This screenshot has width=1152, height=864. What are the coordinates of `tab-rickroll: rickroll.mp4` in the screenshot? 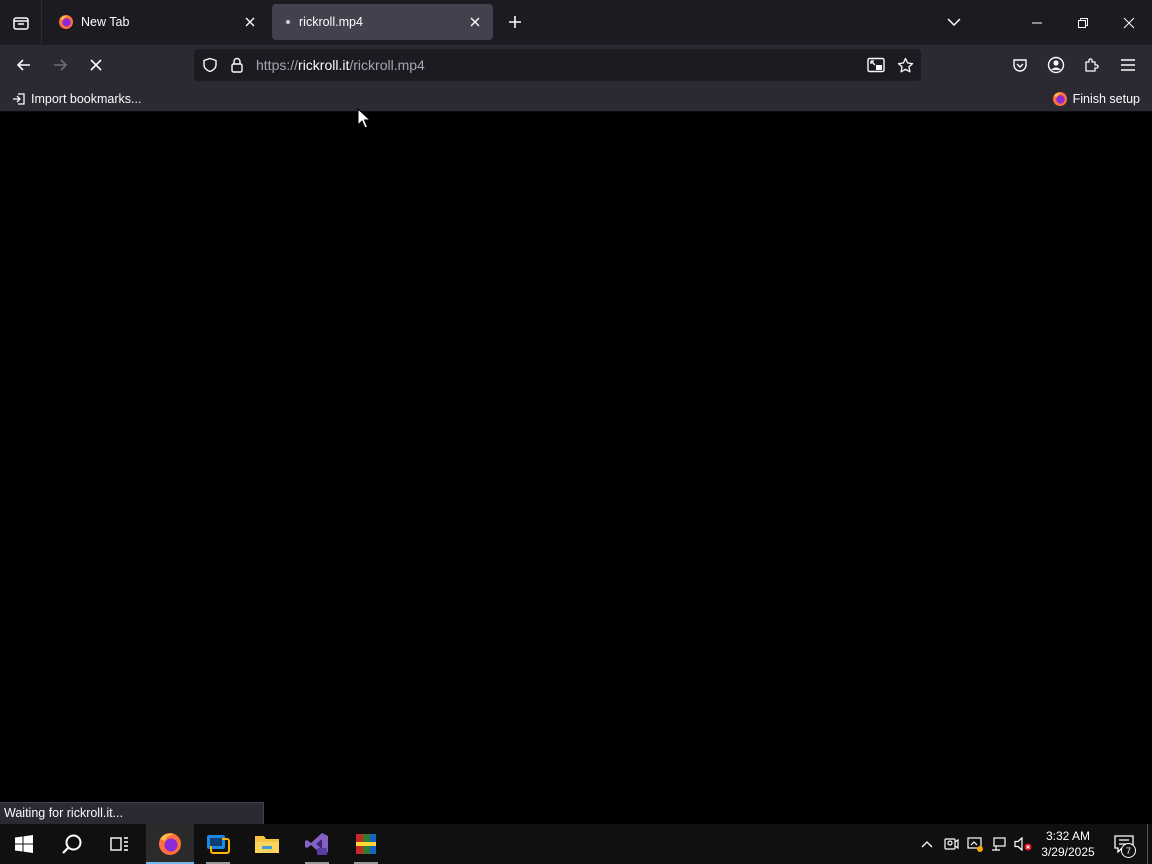 It's located at (382, 22).